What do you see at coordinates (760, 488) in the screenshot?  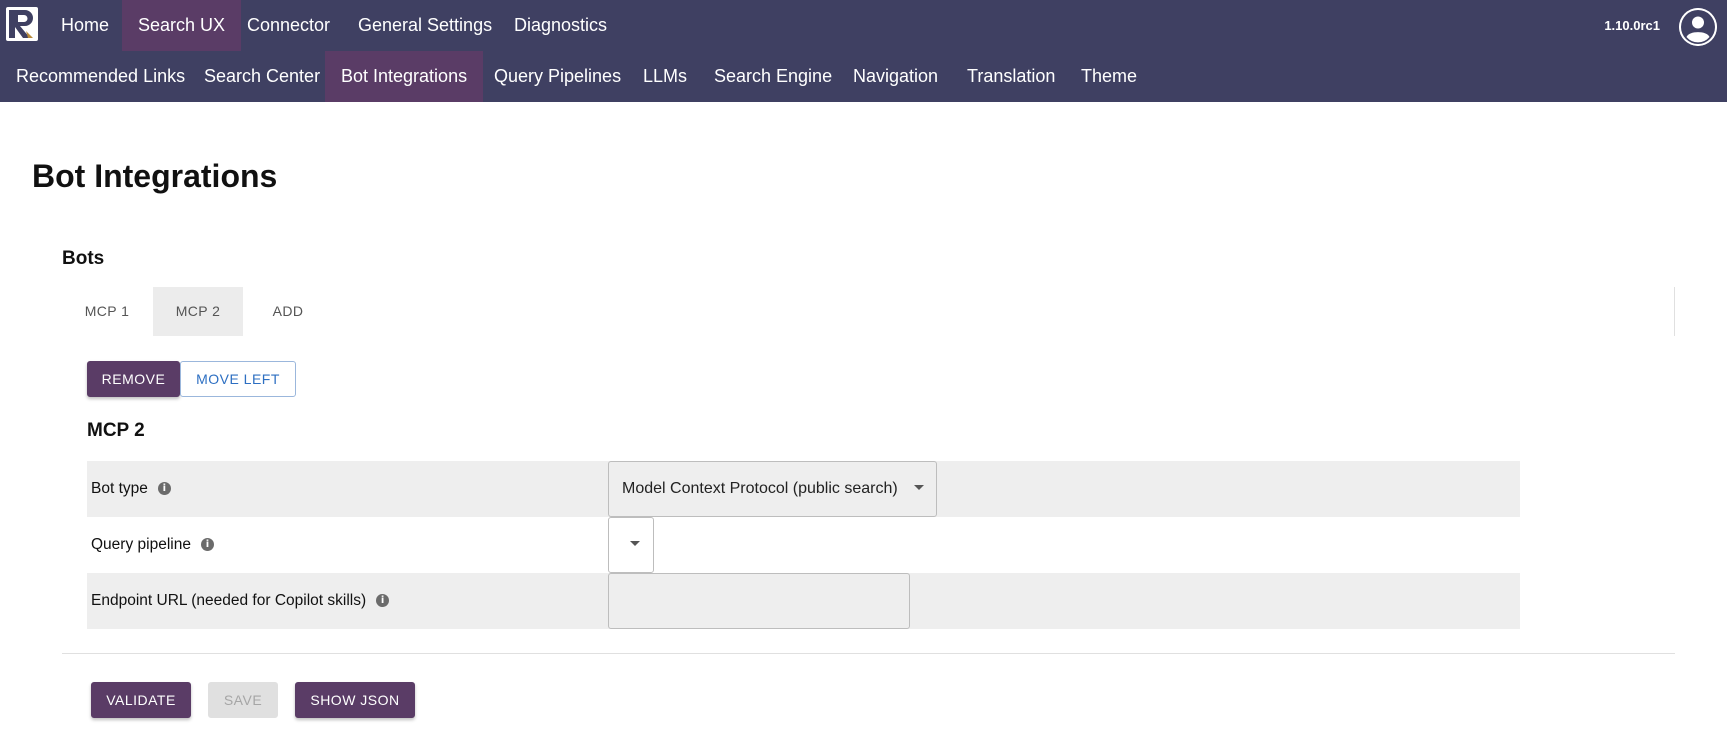 I see `bot-type-value: Model Context Protocol (public search)` at bounding box center [760, 488].